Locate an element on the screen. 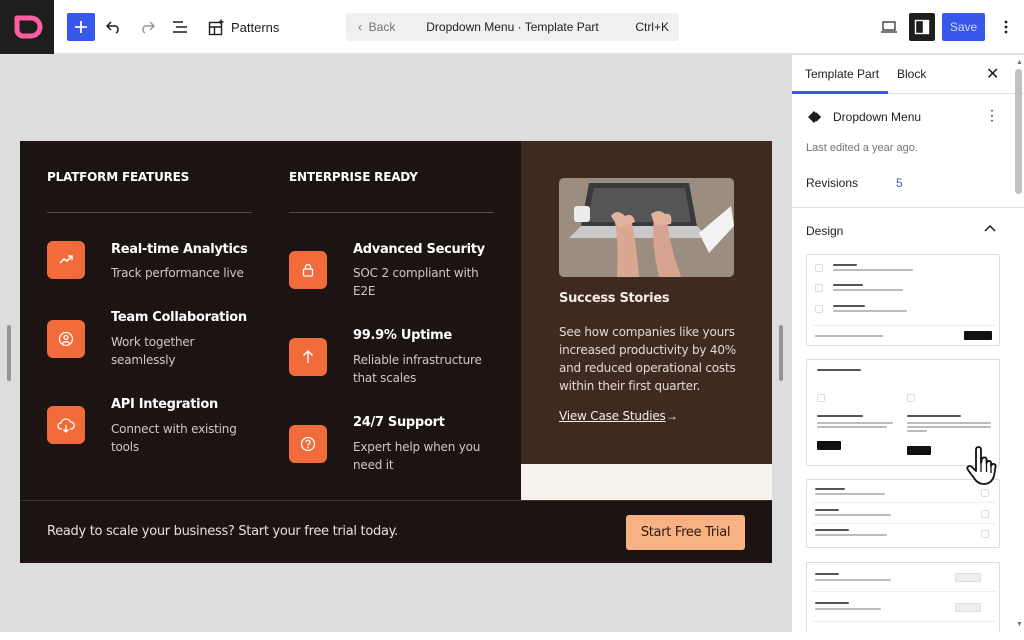 The width and height of the screenshot is (1024, 640). feature-desc: Expert help when you need it is located at coordinates (417, 456).